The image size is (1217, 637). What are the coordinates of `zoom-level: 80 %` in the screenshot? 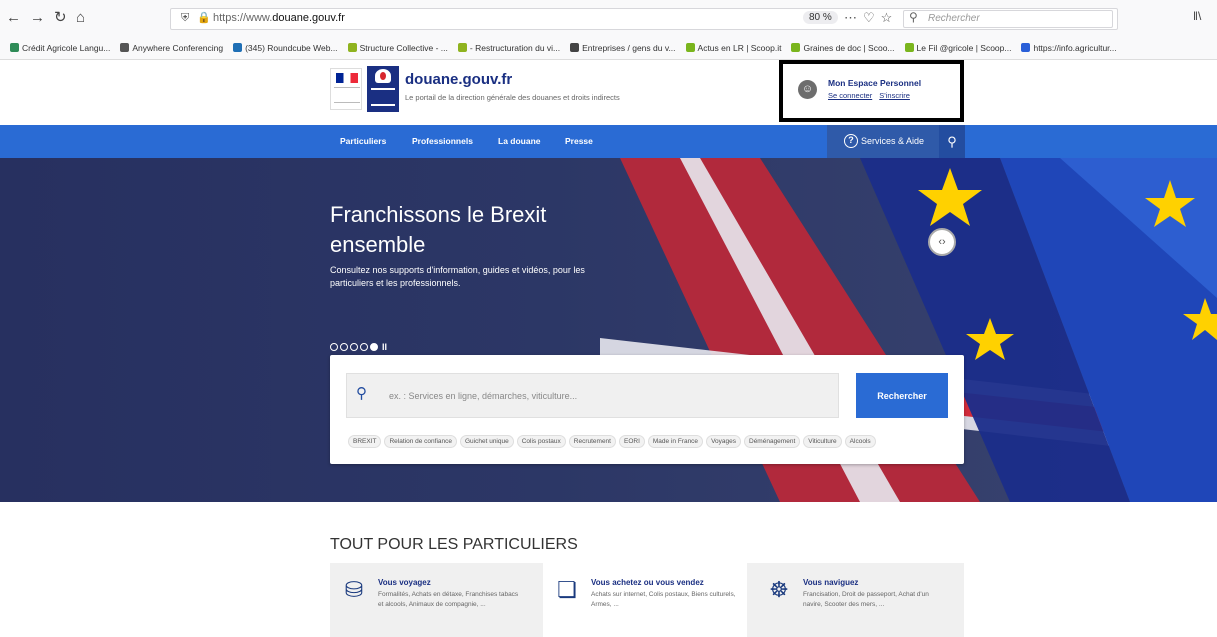 It's located at (820, 17).